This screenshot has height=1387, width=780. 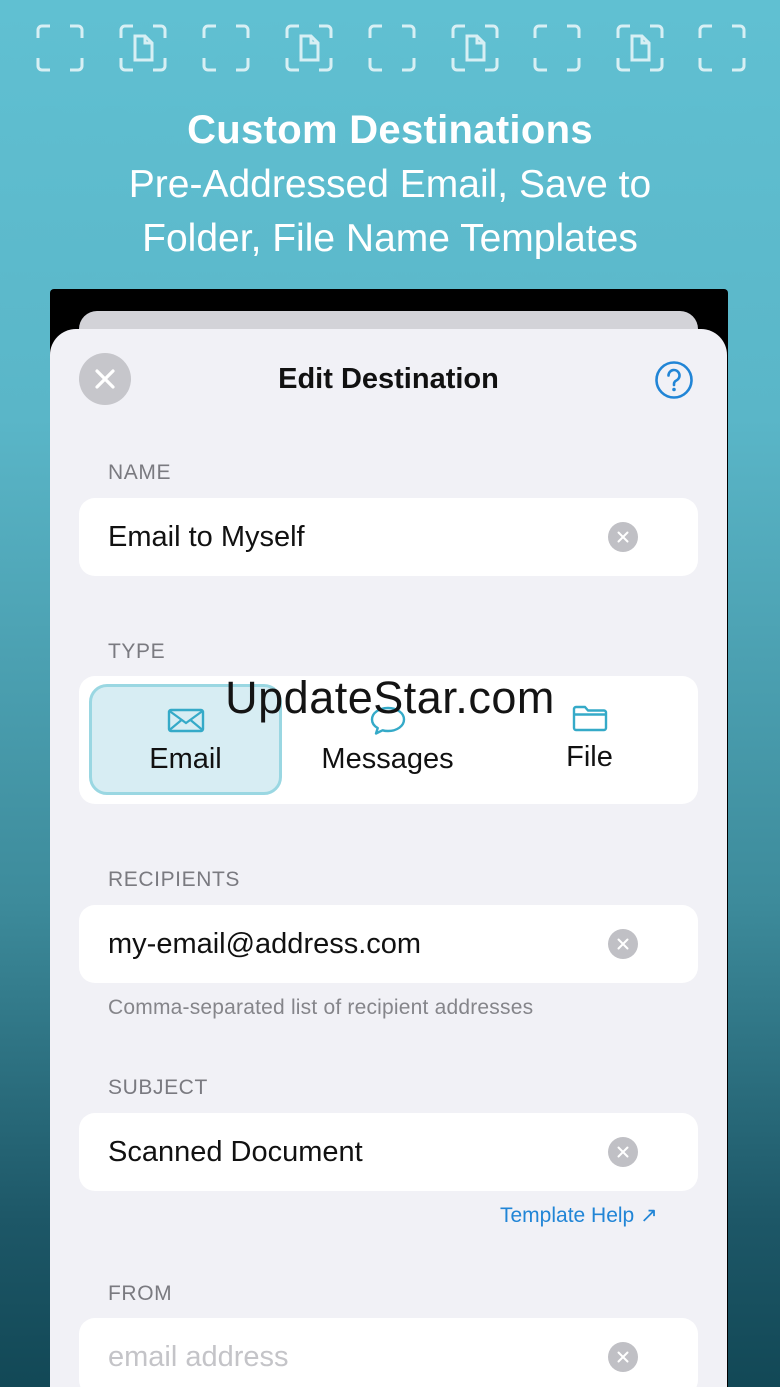 What do you see at coordinates (158, 1087) in the screenshot?
I see `subject-label: SUBJECT` at bounding box center [158, 1087].